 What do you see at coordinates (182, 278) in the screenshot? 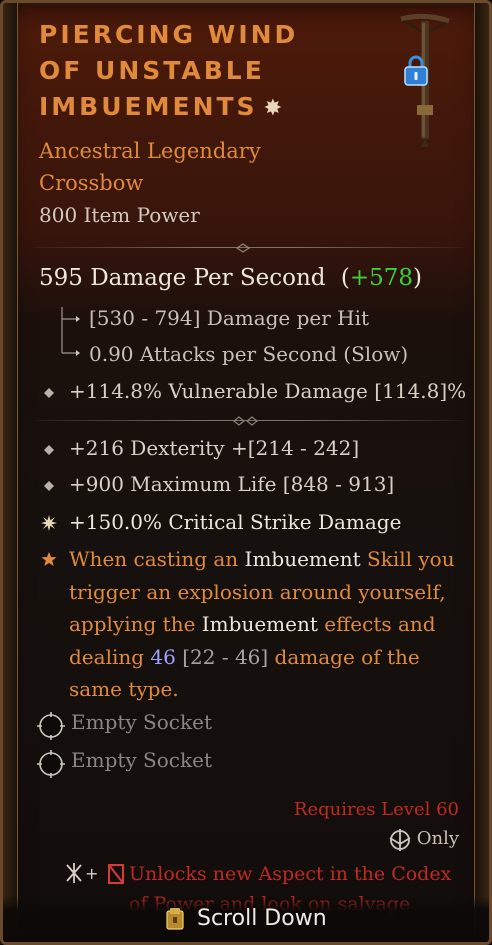
I see `dps-value: 595 Damage Per Second` at bounding box center [182, 278].